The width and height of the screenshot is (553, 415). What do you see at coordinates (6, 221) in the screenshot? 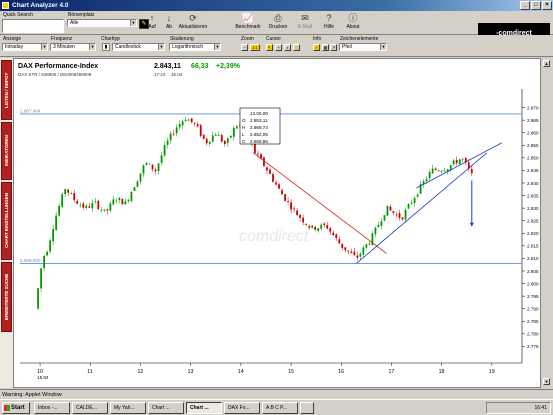
I see `sidebar-tab-chart-einstellungen: CHART EINSTELLUNGEN` at bounding box center [6, 221].